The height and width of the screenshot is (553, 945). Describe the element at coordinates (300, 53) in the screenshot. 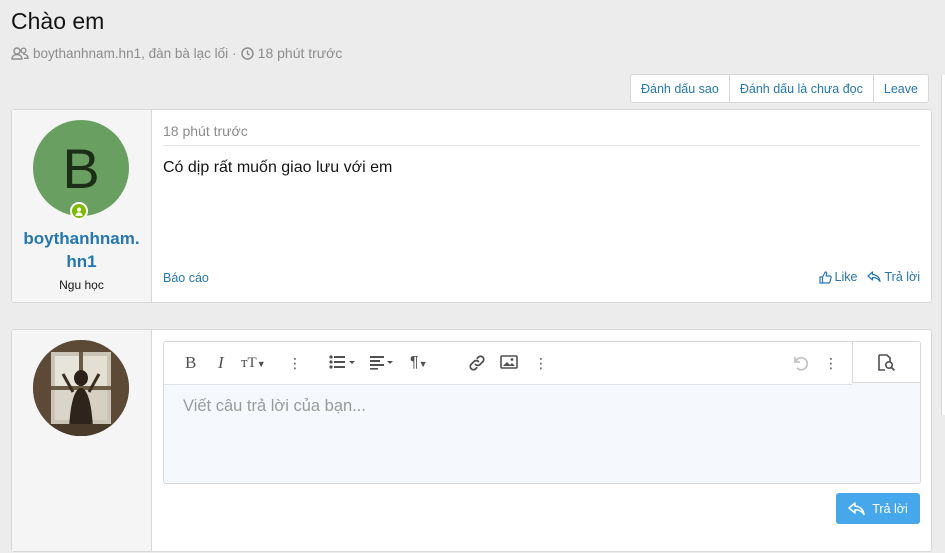

I see `thread-time: 18 phút trước` at that location.